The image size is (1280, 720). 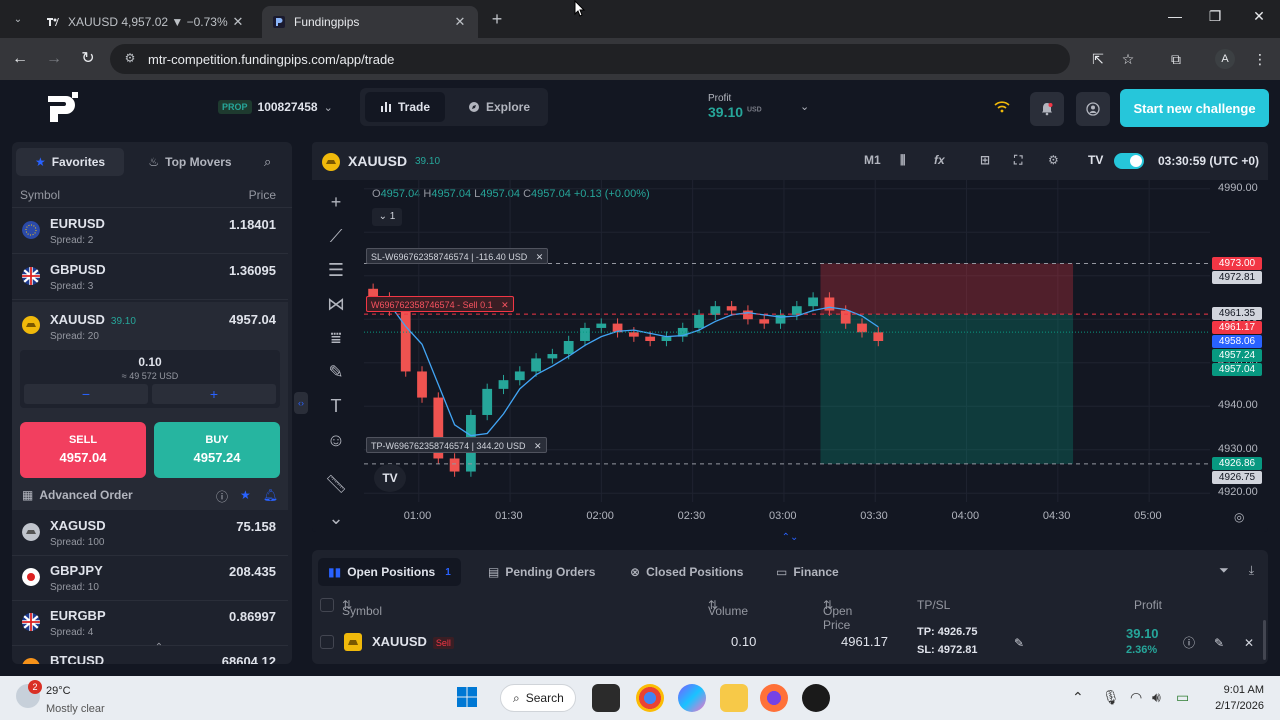 What do you see at coordinates (1264, 640) in the screenshot?
I see `positions-scrollbar` at bounding box center [1264, 640].